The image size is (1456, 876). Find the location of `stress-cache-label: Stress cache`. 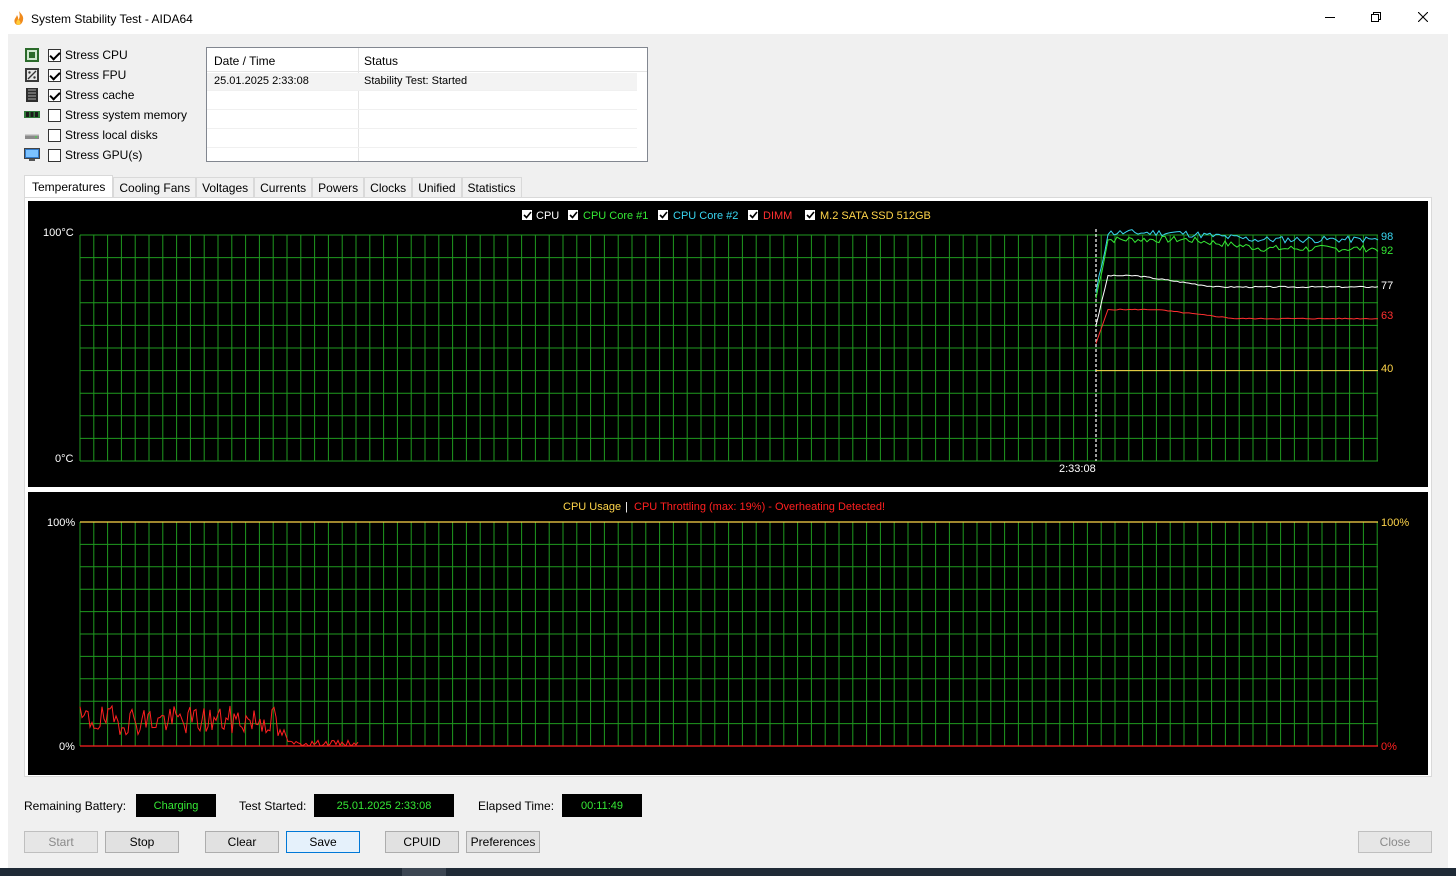

stress-cache-label: Stress cache is located at coordinates (100, 95).